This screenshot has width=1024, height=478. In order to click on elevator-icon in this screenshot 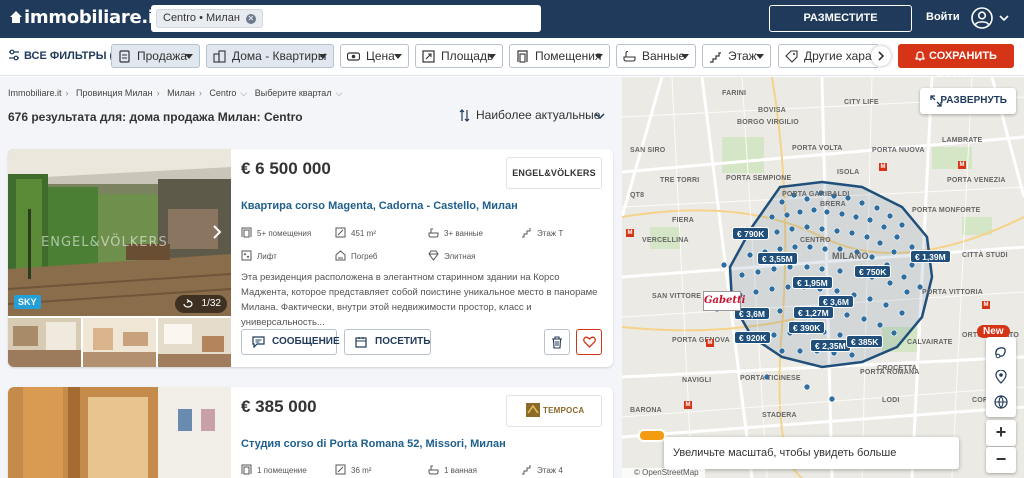, I will do `click(246, 255)`.